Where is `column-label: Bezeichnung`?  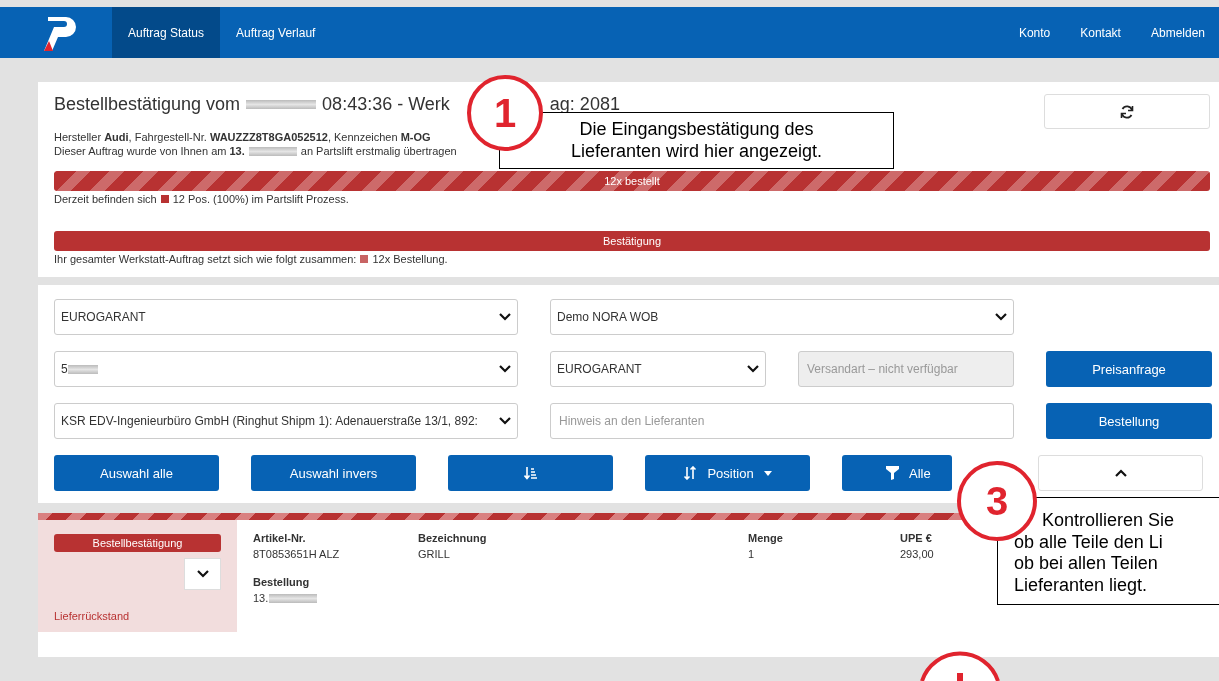
column-label: Bezeichnung is located at coordinates (453, 538).